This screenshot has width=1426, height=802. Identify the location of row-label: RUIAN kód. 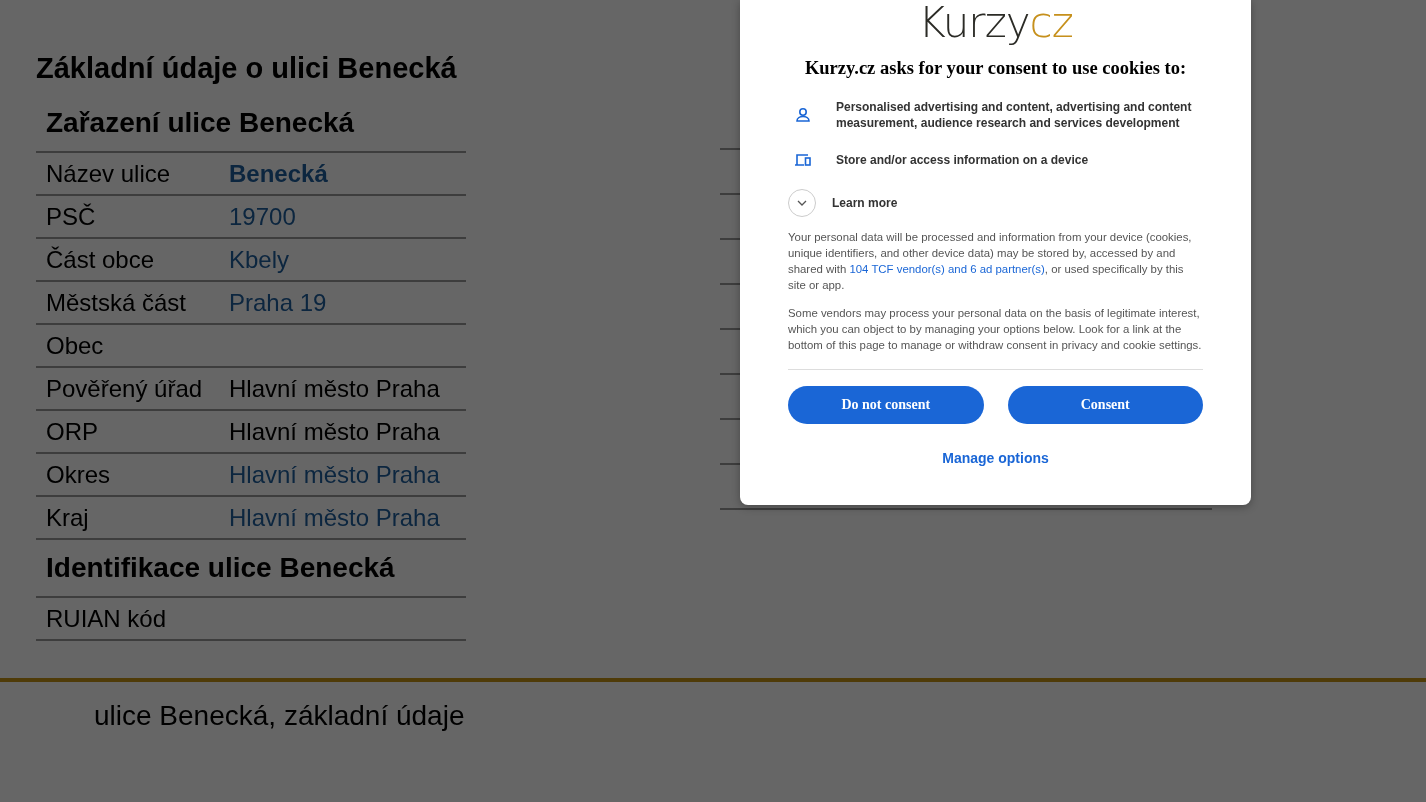
(106, 618).